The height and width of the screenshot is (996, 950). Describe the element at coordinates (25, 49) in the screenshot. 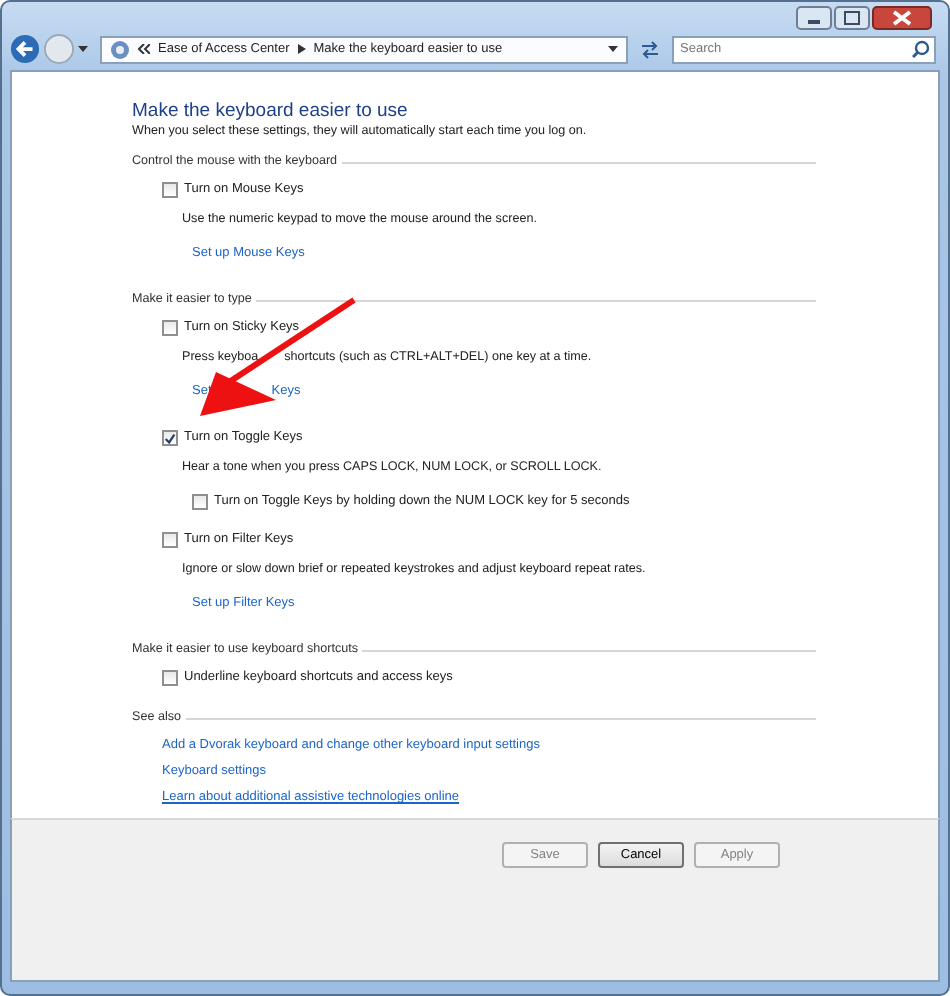

I see `back-icon` at that location.